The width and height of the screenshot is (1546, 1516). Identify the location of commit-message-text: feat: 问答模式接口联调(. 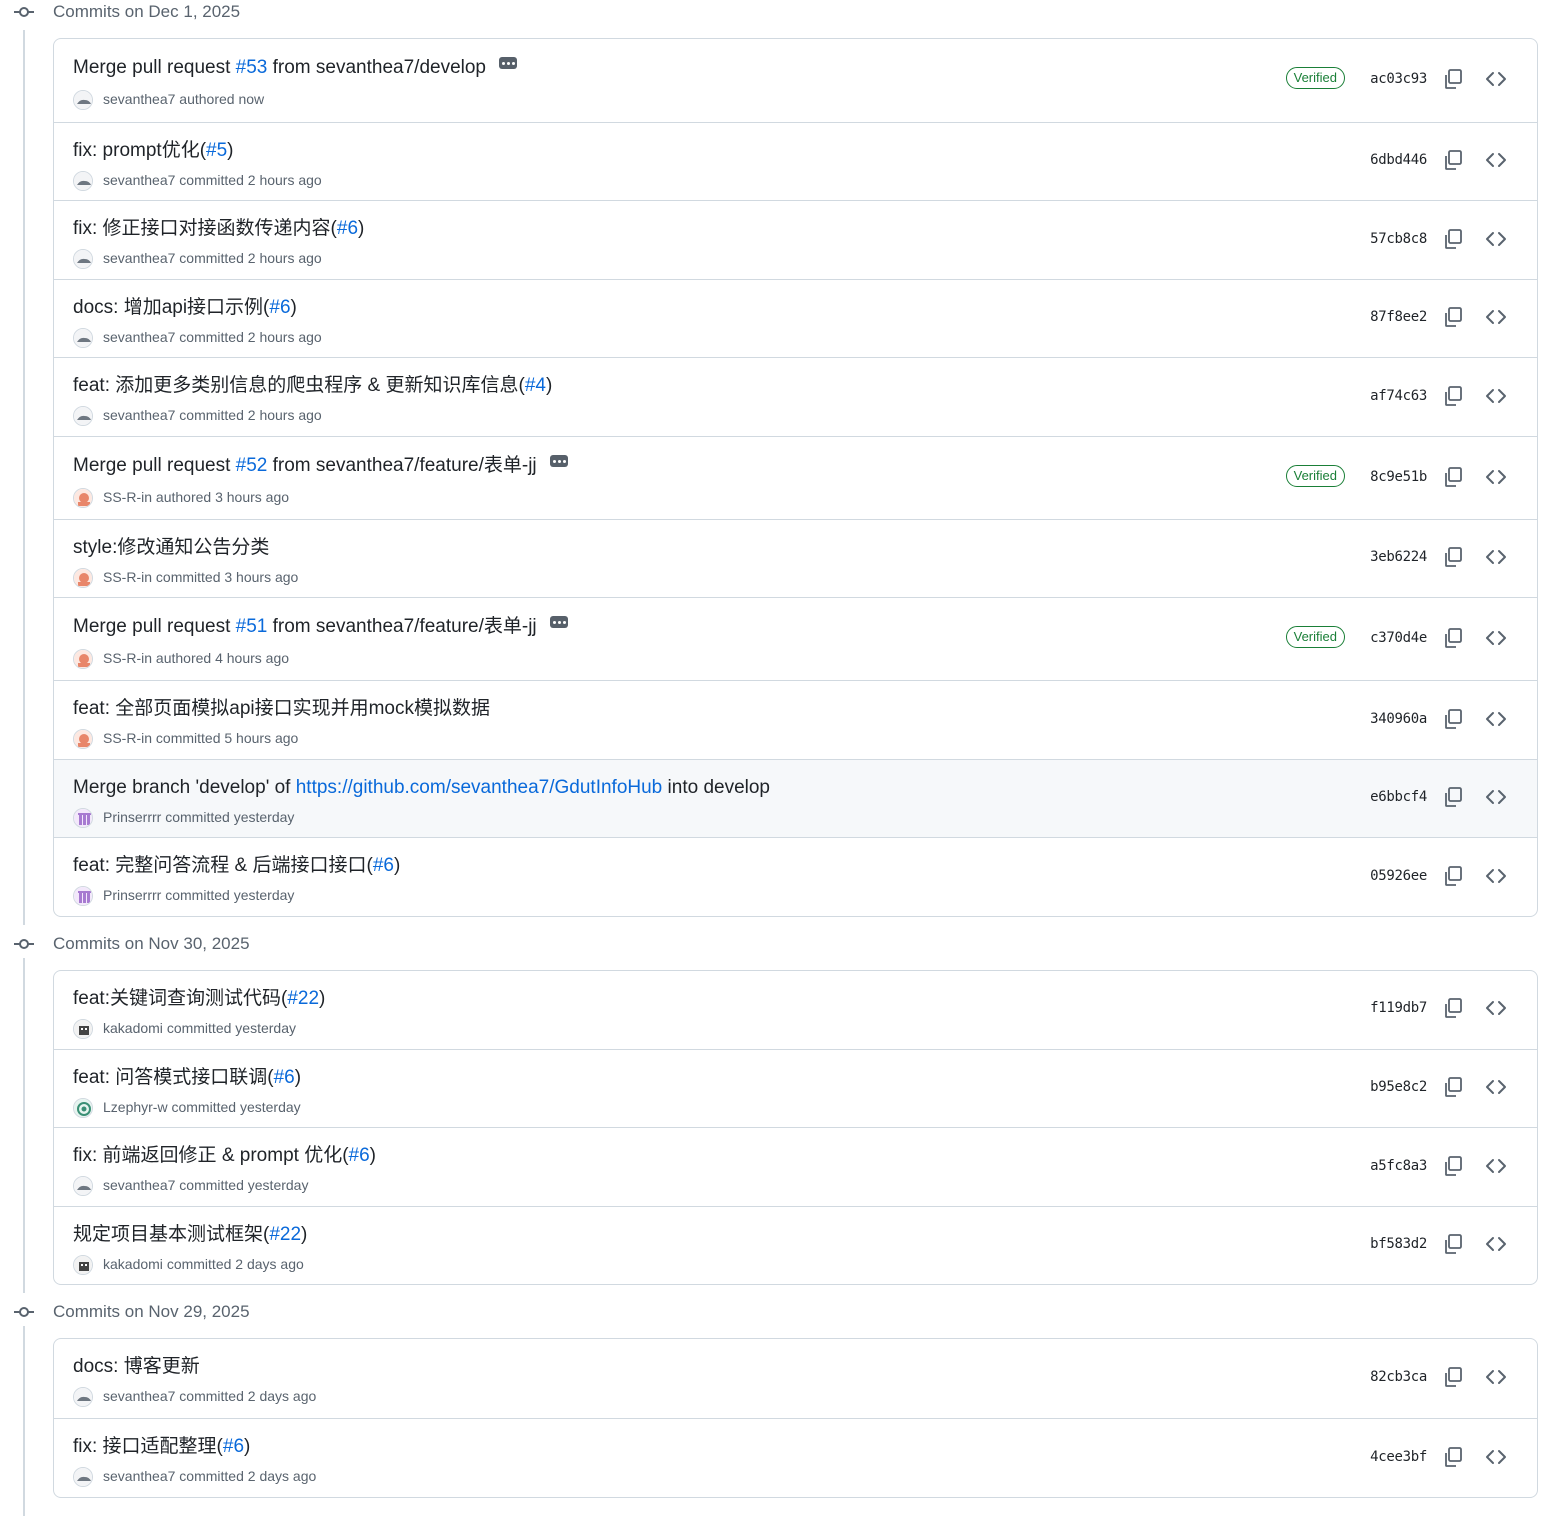
(173, 1077).